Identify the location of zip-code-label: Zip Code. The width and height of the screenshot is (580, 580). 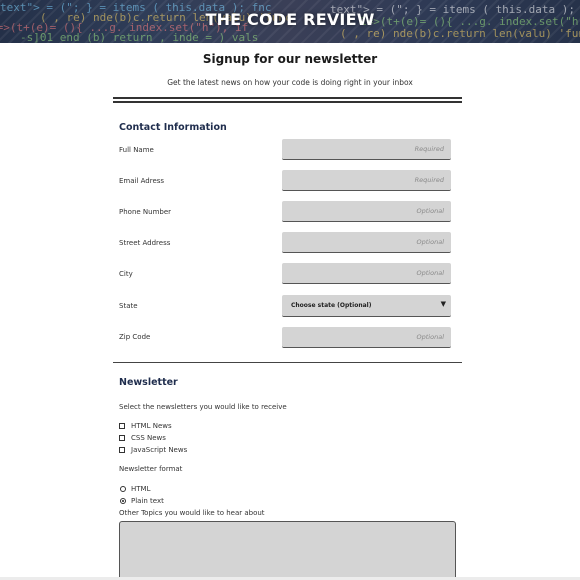
(135, 337).